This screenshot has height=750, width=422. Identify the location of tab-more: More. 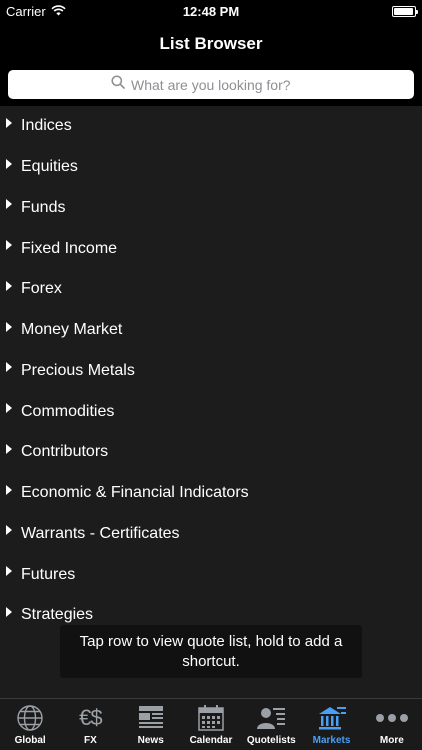
(392, 724).